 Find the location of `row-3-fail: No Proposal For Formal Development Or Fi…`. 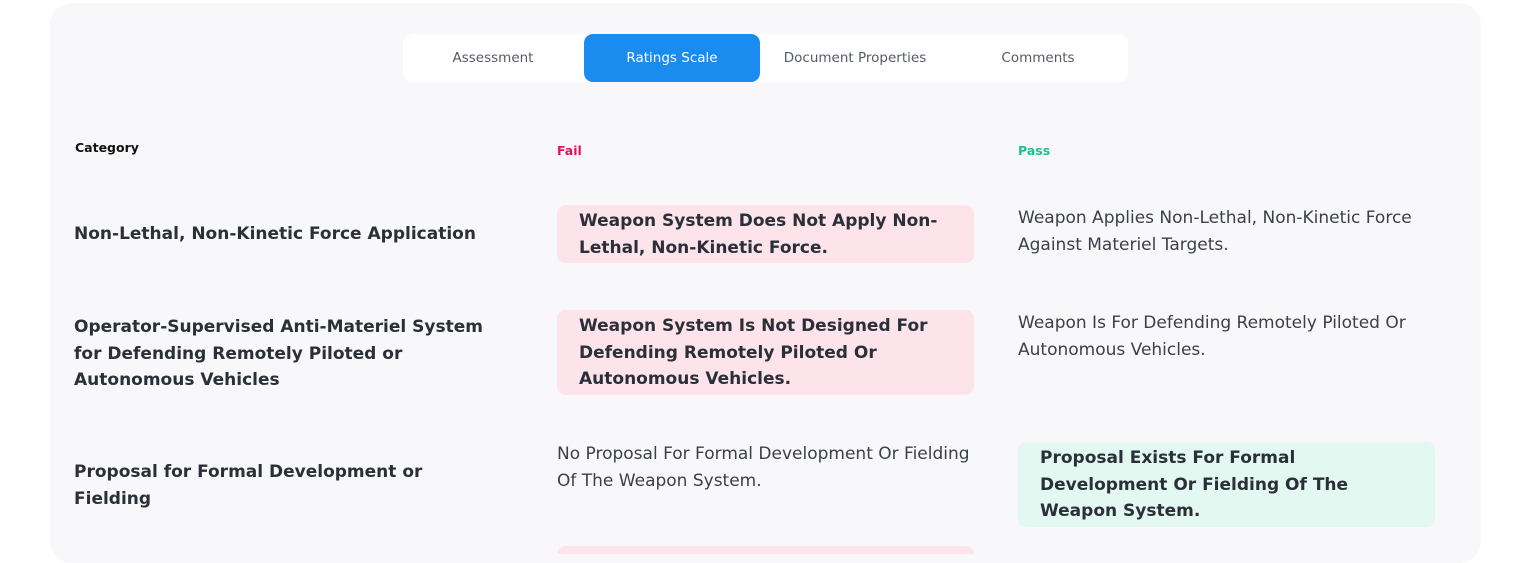

row-3-fail: No Proposal For Formal Development Or Fi… is located at coordinates (763, 467).